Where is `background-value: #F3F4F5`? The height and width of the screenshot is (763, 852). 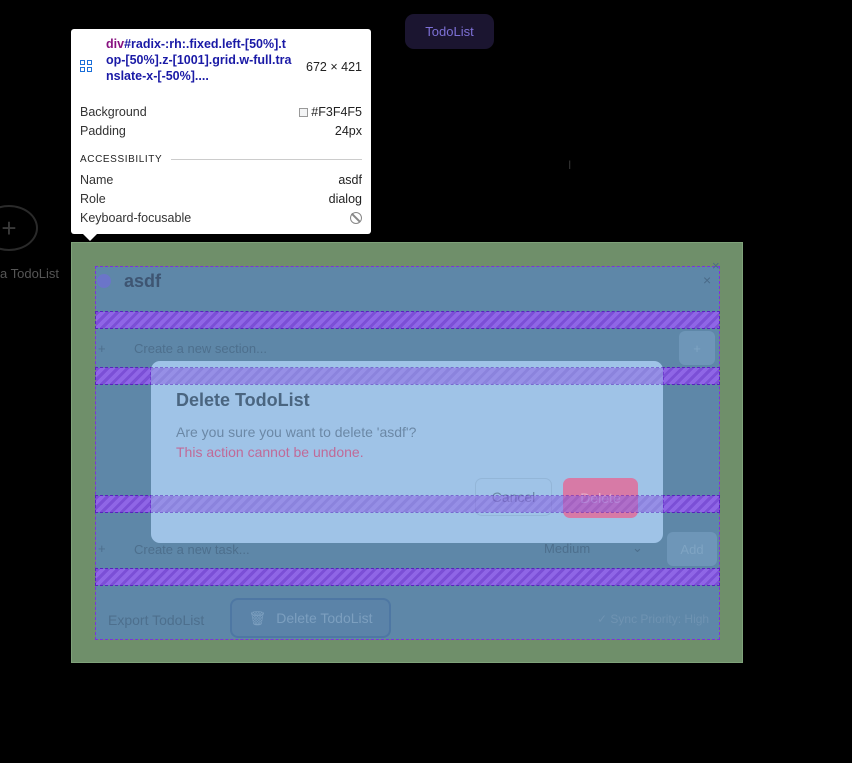 background-value: #F3F4F5 is located at coordinates (336, 112).